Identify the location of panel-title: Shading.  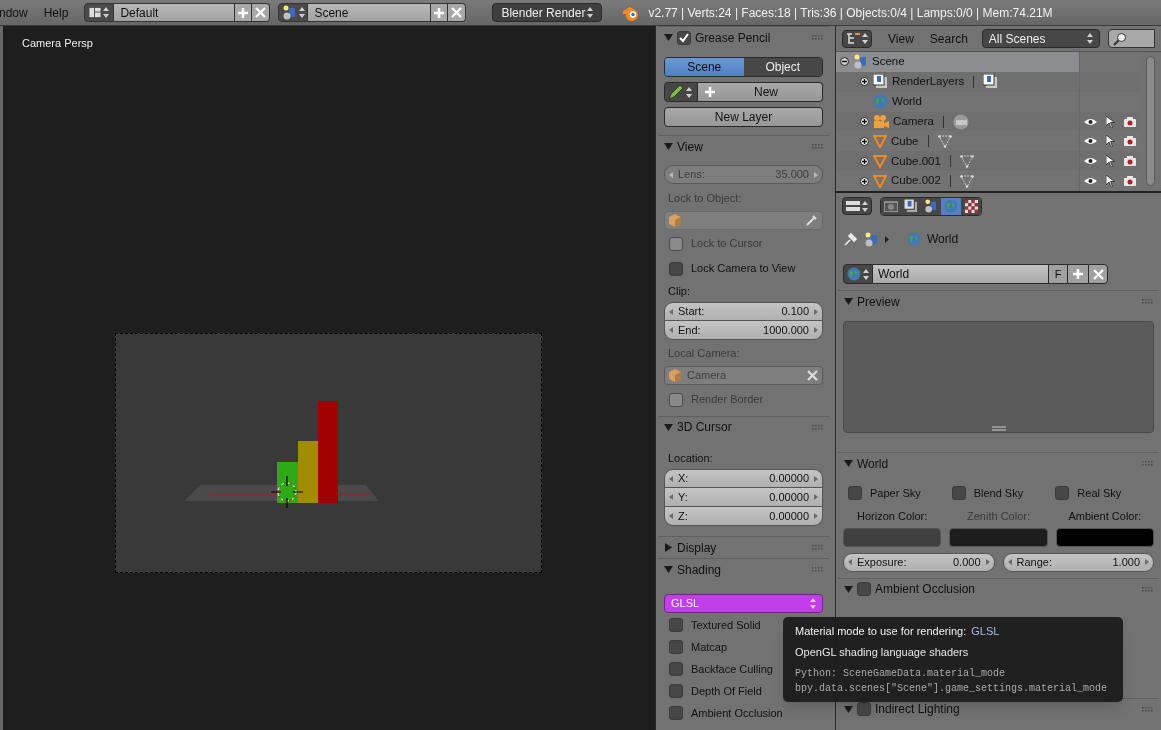
(699, 569).